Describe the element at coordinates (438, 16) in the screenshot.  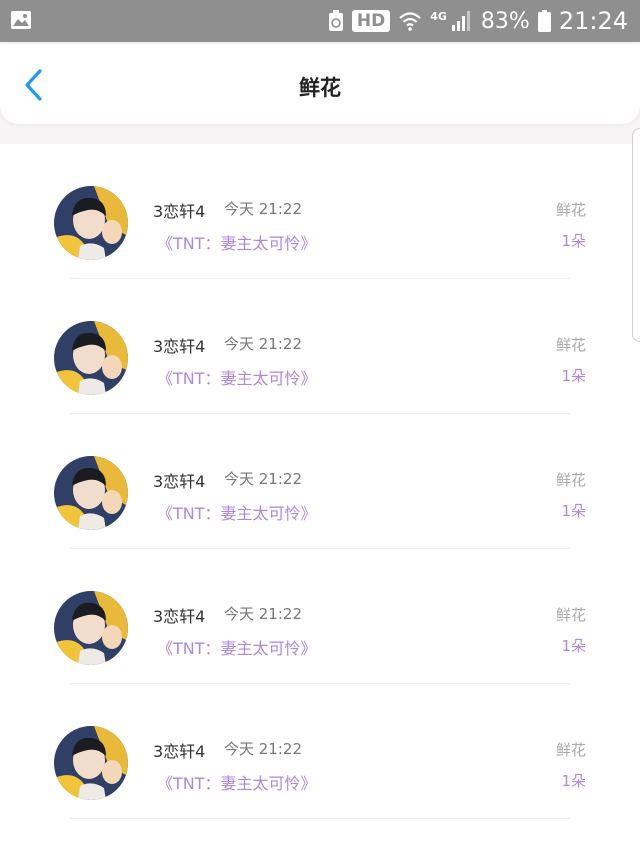
I see `network-type-label: 4G` at that location.